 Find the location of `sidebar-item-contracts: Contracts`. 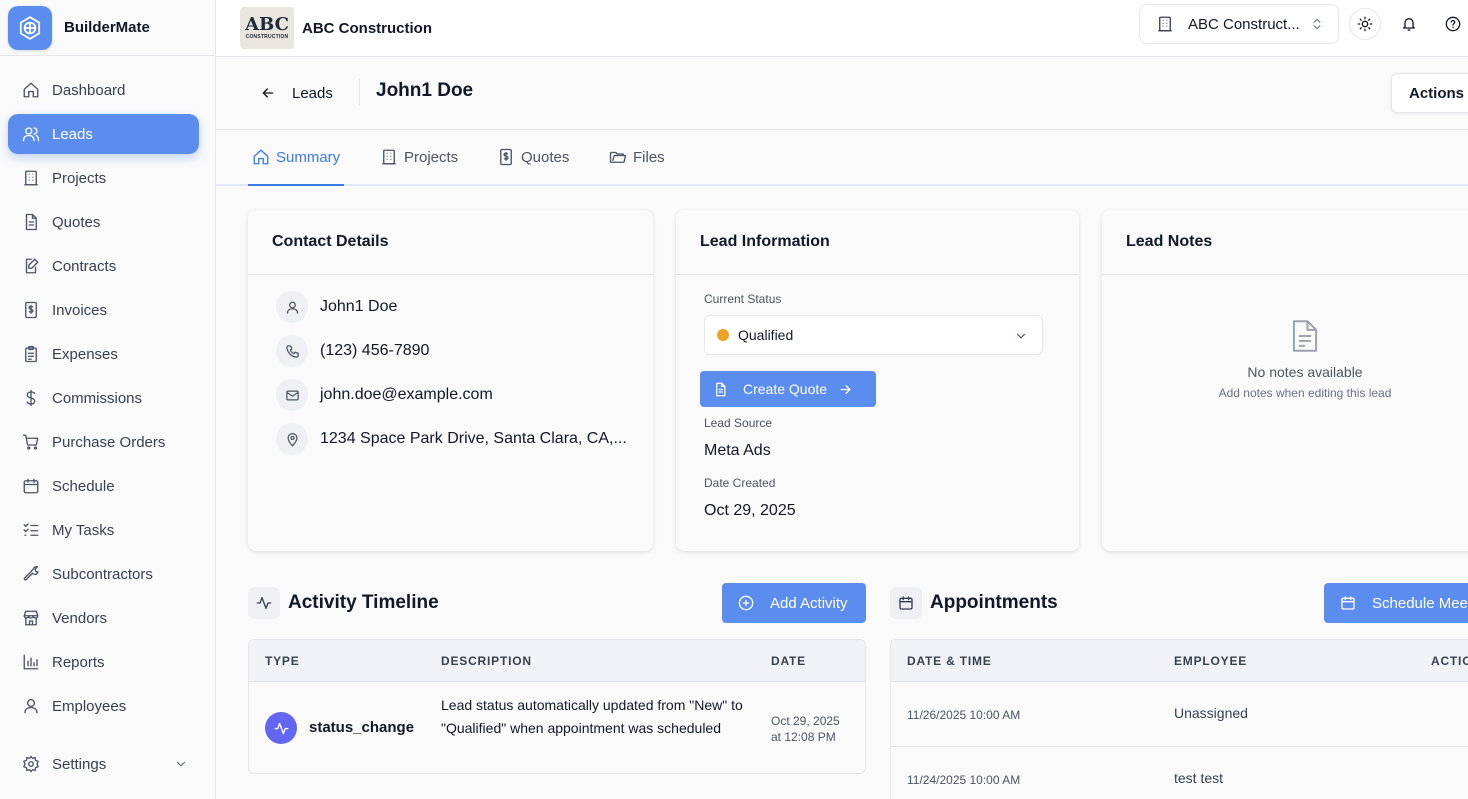

sidebar-item-contracts: Contracts is located at coordinates (103, 266).